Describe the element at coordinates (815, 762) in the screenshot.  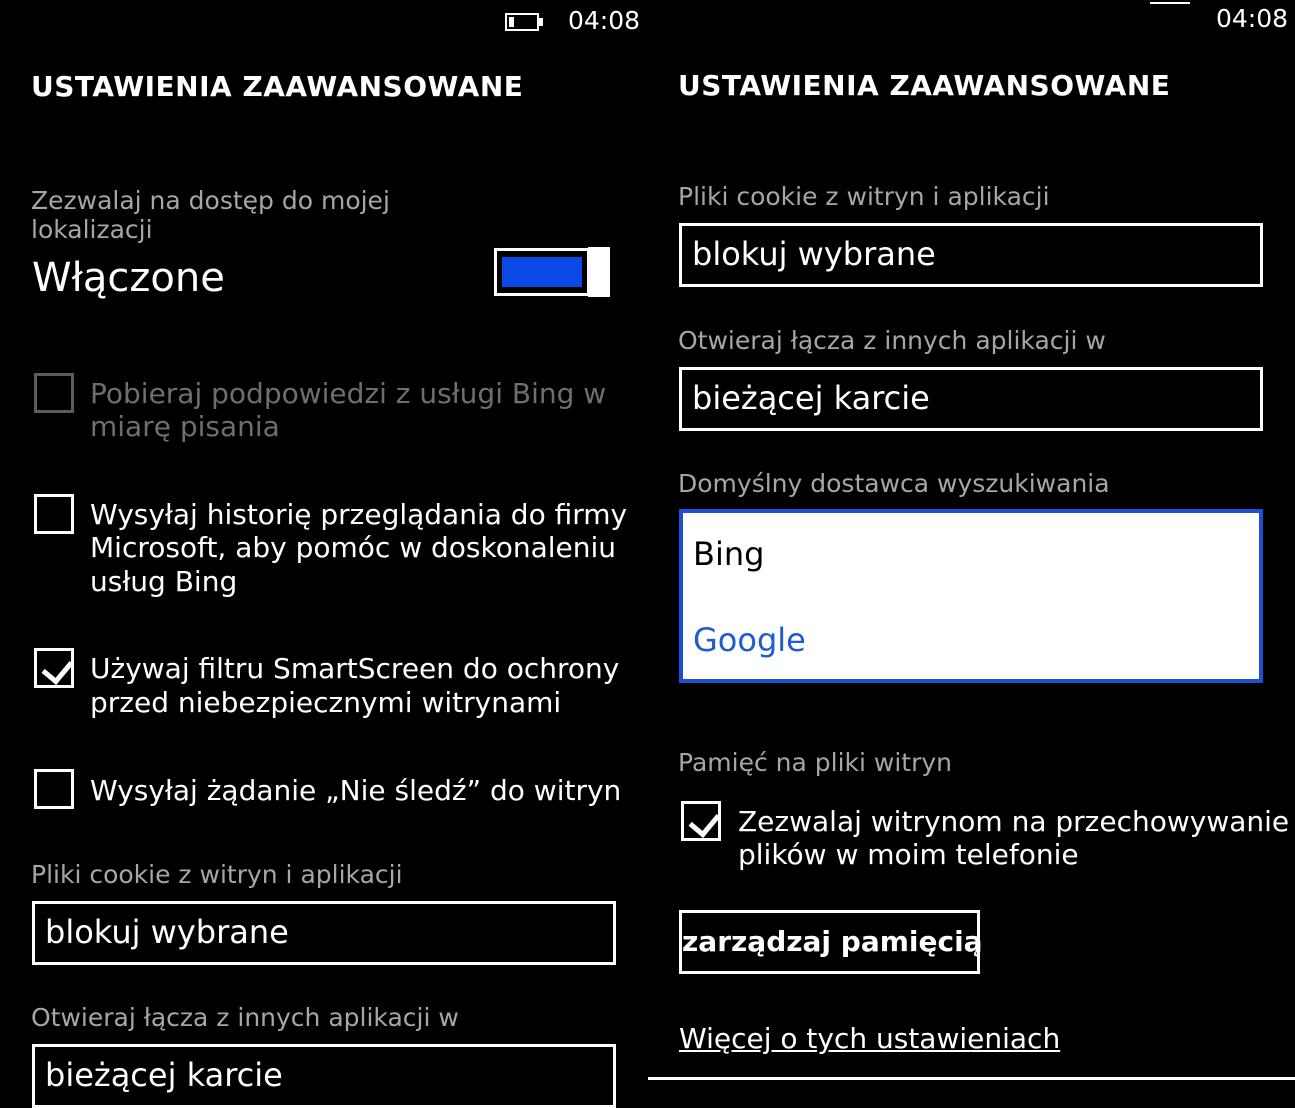
I see `storage-label: Pamięć na pliki witryn` at that location.